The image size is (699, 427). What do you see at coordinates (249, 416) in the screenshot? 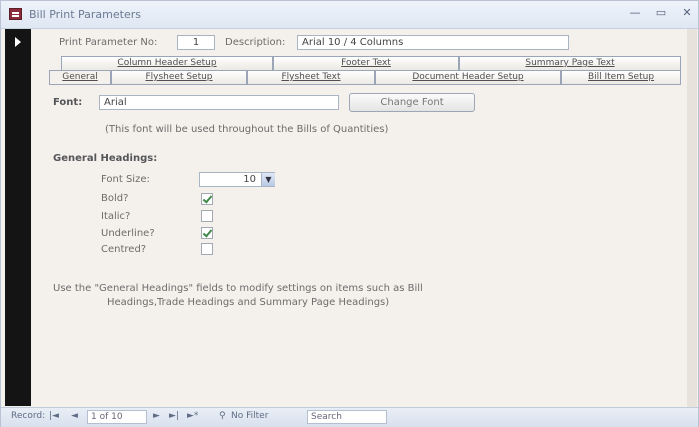
I see `filter-status: No Filter` at bounding box center [249, 416].